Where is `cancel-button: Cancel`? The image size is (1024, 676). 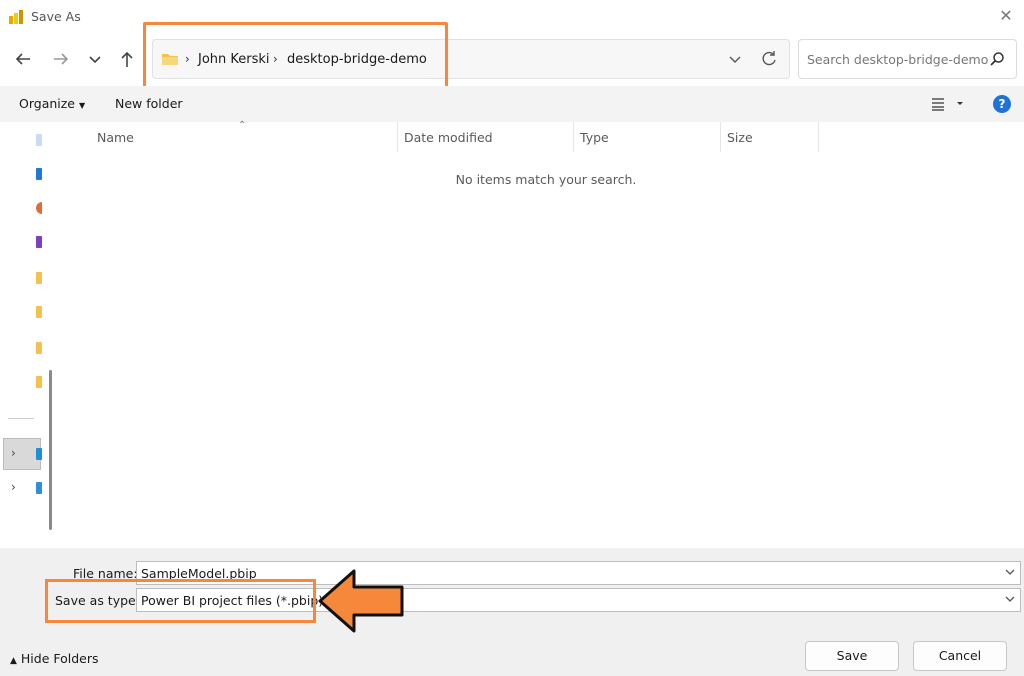
cancel-button: Cancel is located at coordinates (960, 656).